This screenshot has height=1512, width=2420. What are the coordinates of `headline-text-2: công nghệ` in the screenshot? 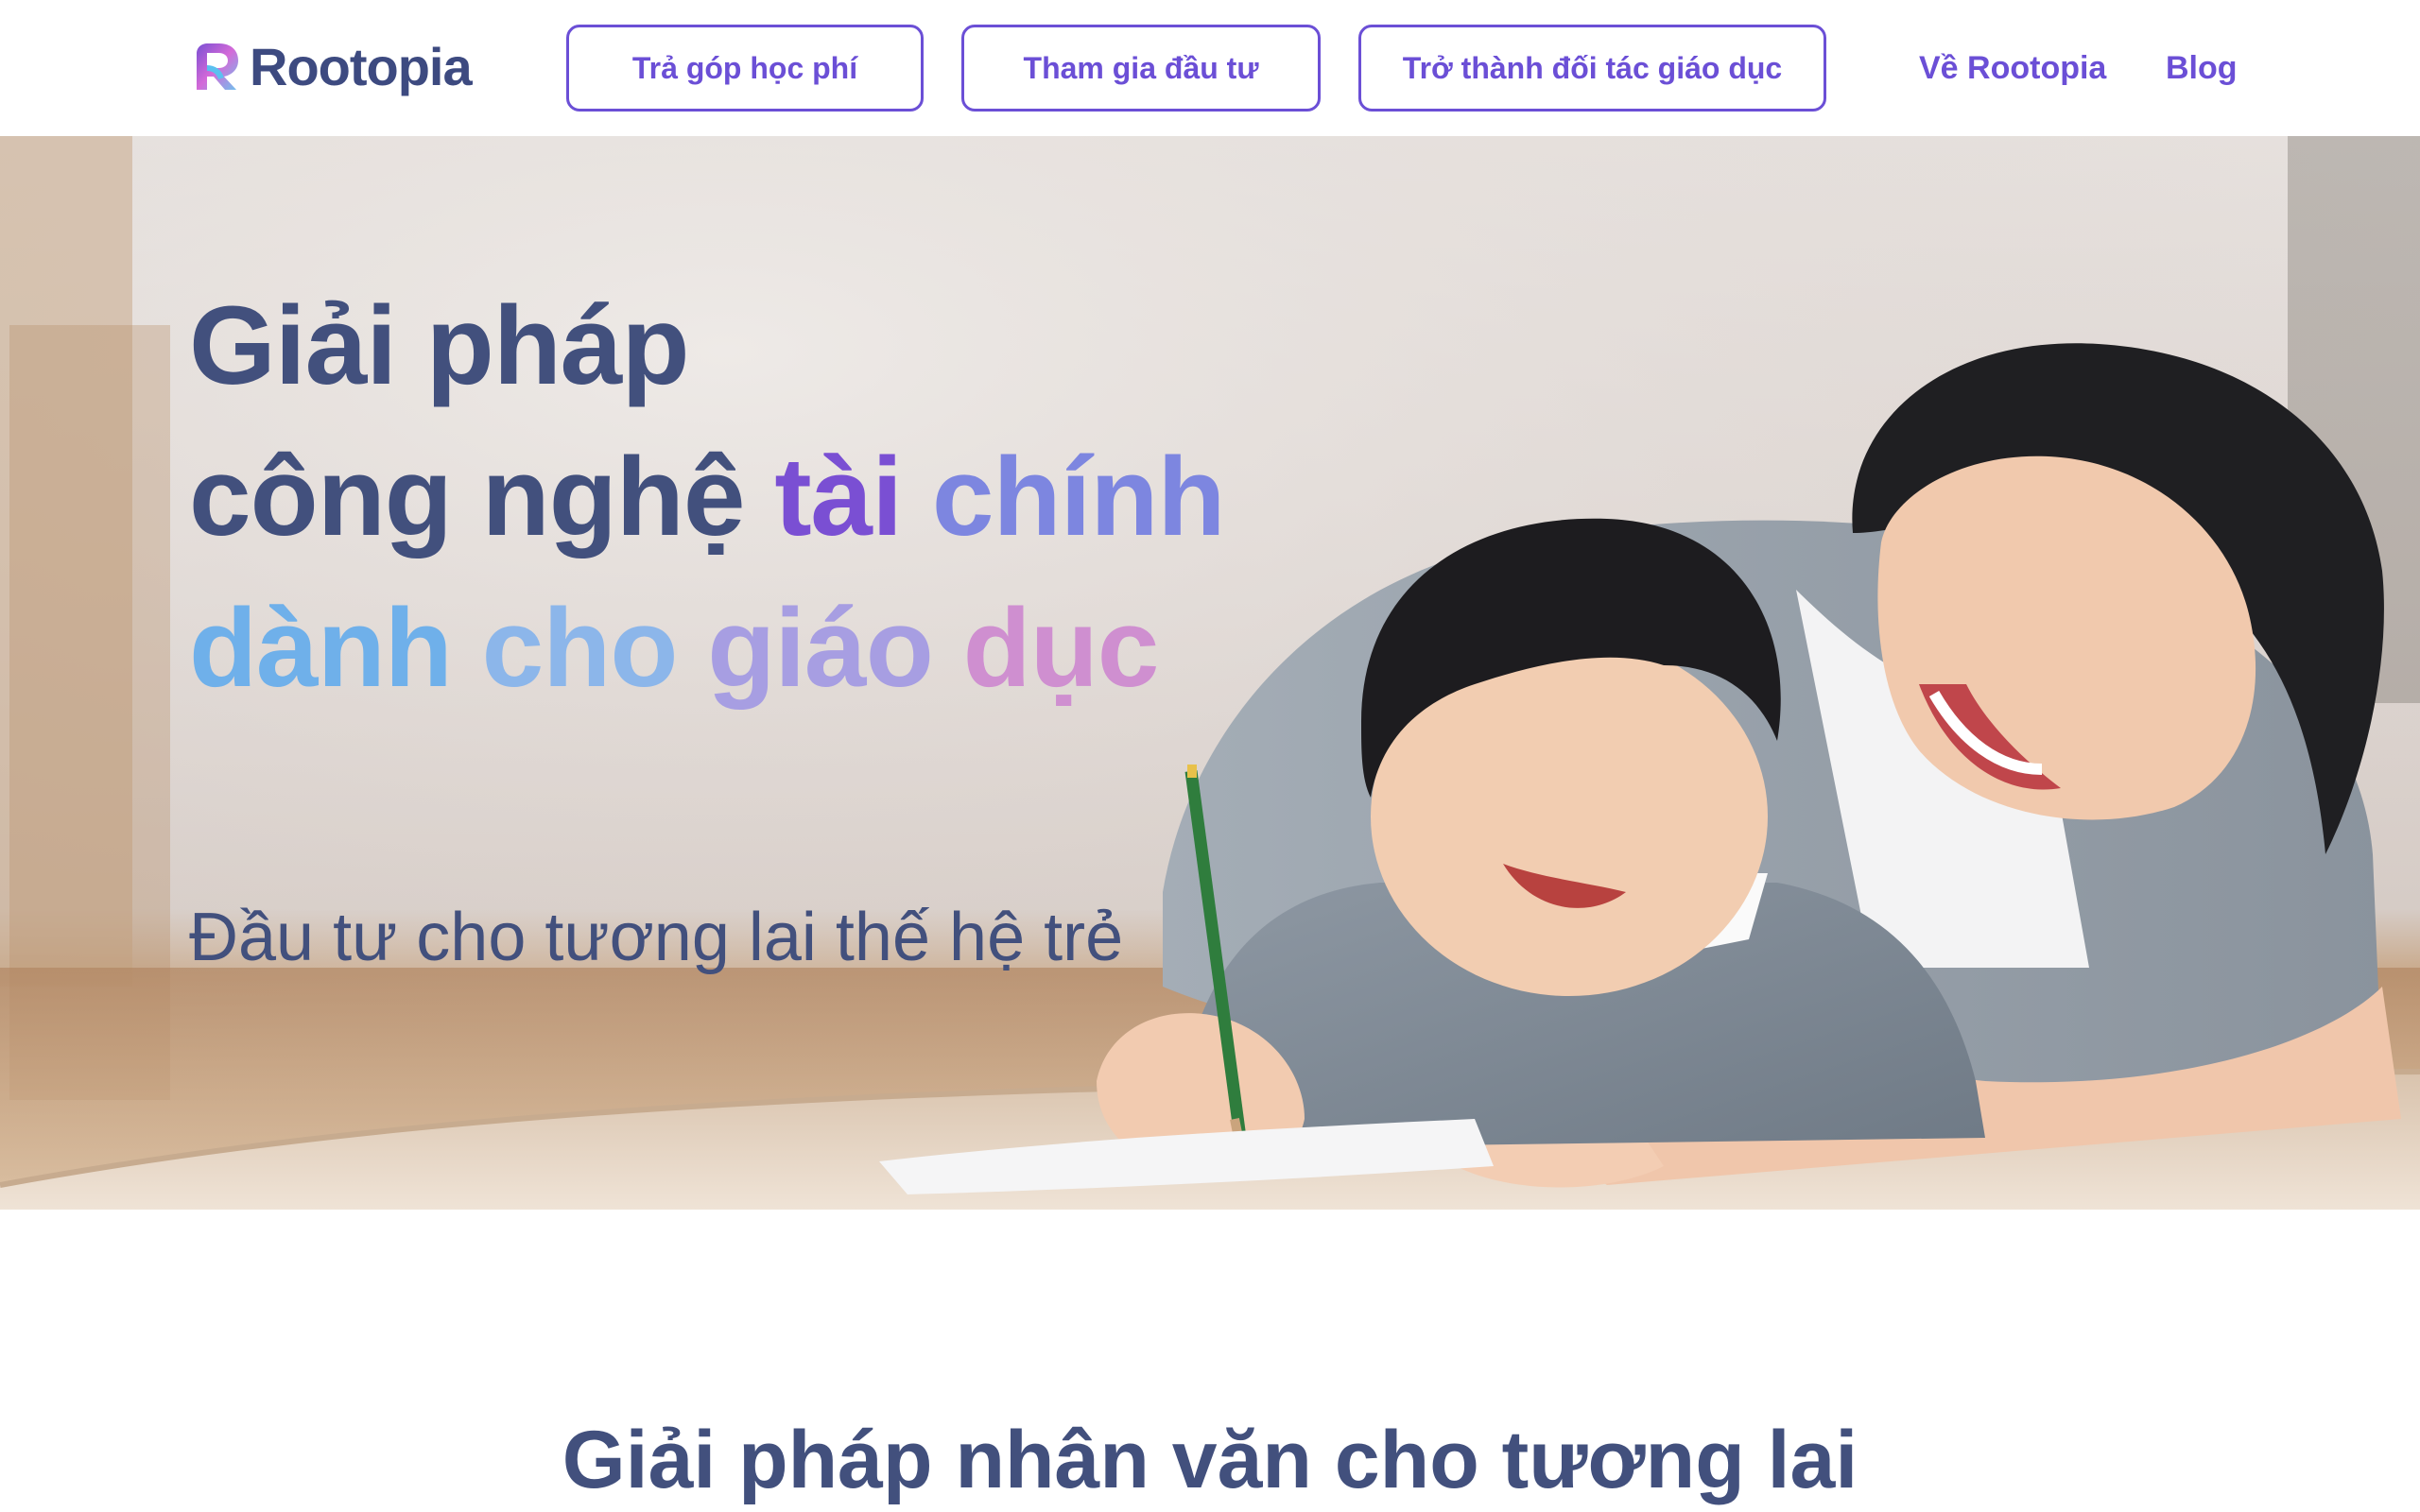 It's located at (467, 497).